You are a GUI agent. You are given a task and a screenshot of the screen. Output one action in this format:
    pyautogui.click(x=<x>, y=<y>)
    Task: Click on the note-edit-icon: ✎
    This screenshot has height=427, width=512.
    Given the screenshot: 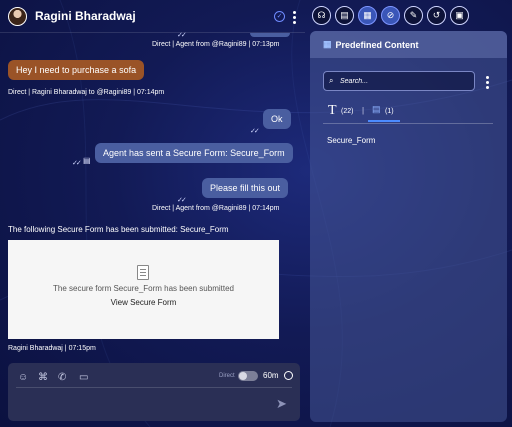 What is the action you would take?
    pyautogui.click(x=413, y=15)
    